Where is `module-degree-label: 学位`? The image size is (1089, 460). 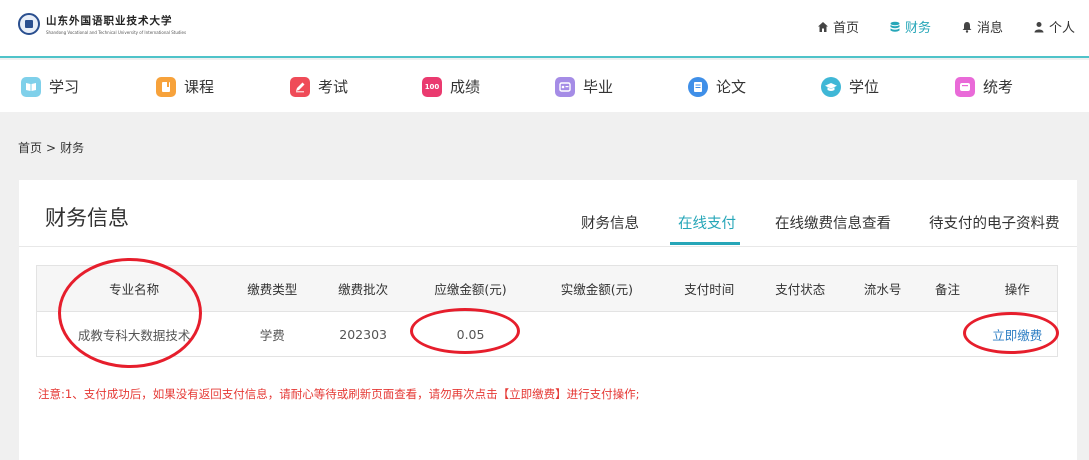
module-degree-label: 学位 is located at coordinates (864, 87).